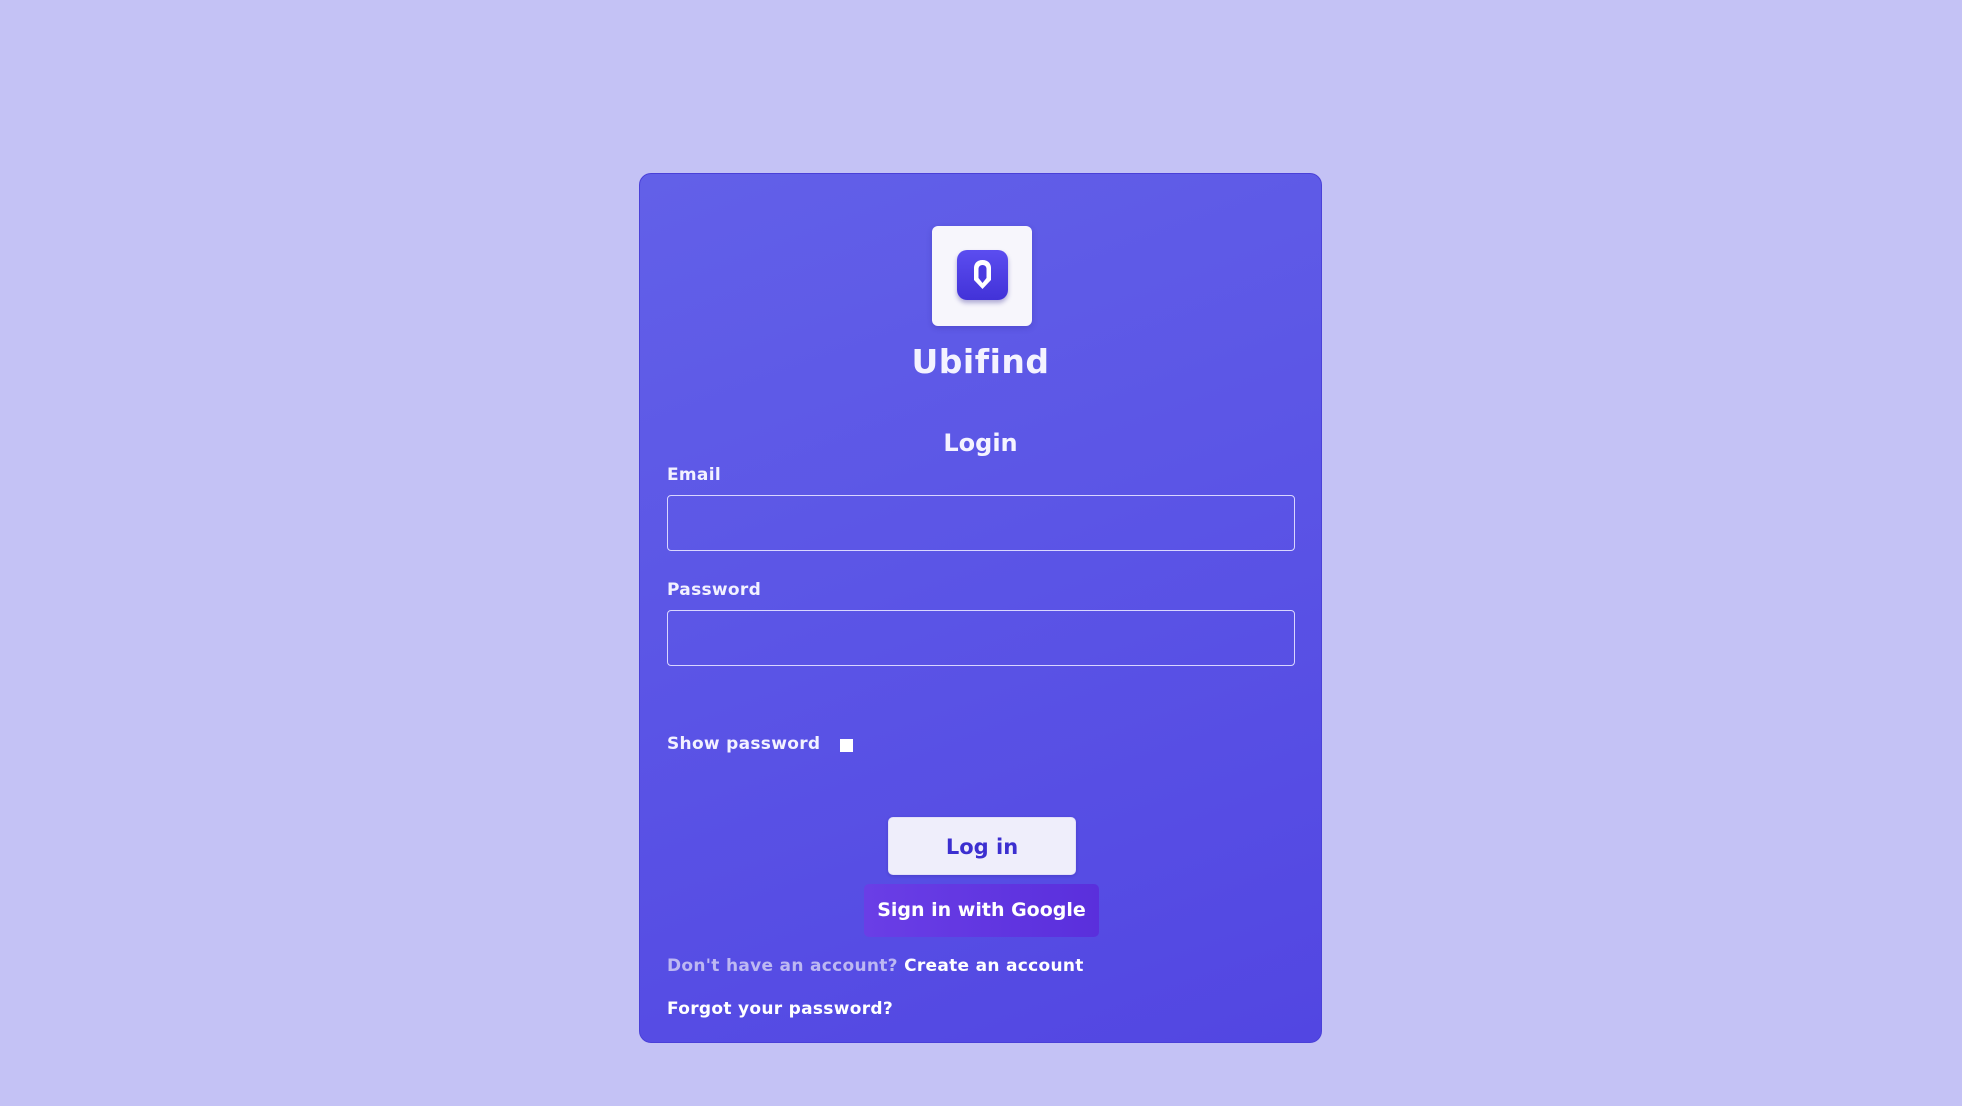 This screenshot has width=1962, height=1106. What do you see at coordinates (744, 744) in the screenshot?
I see `show-password-label: Show password` at bounding box center [744, 744].